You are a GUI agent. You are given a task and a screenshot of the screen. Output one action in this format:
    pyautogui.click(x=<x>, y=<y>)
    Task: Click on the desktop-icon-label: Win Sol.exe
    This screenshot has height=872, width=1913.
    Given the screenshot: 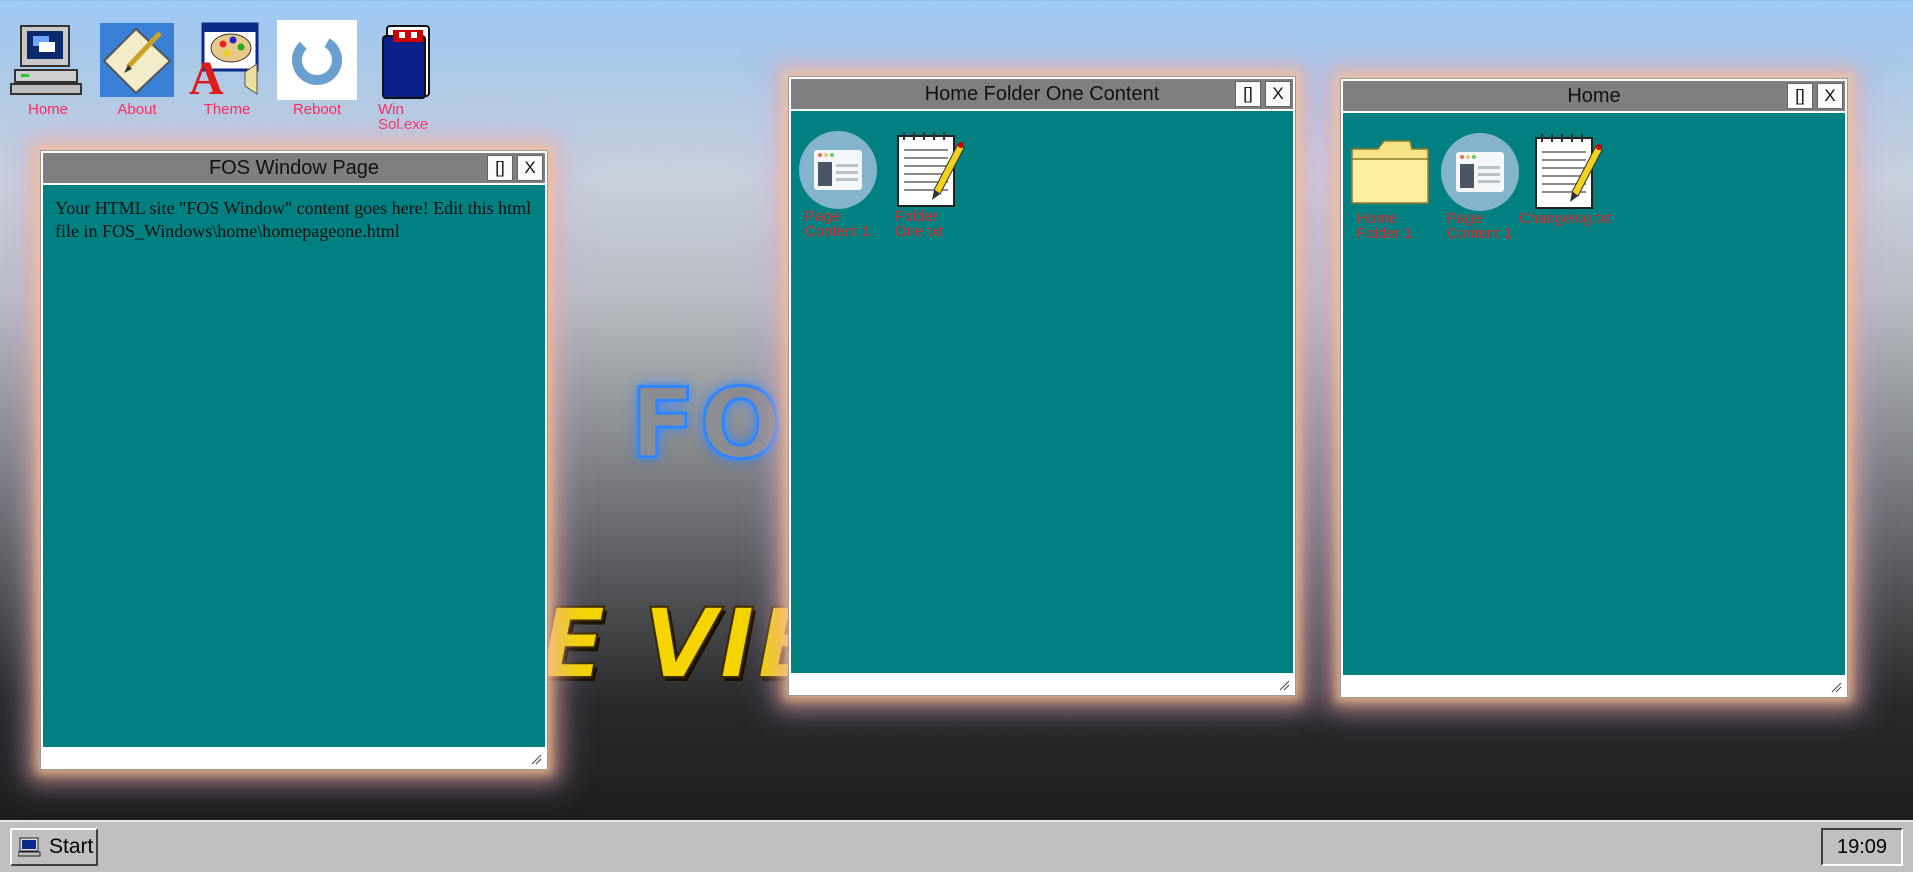 What is the action you would take?
    pyautogui.click(x=403, y=117)
    